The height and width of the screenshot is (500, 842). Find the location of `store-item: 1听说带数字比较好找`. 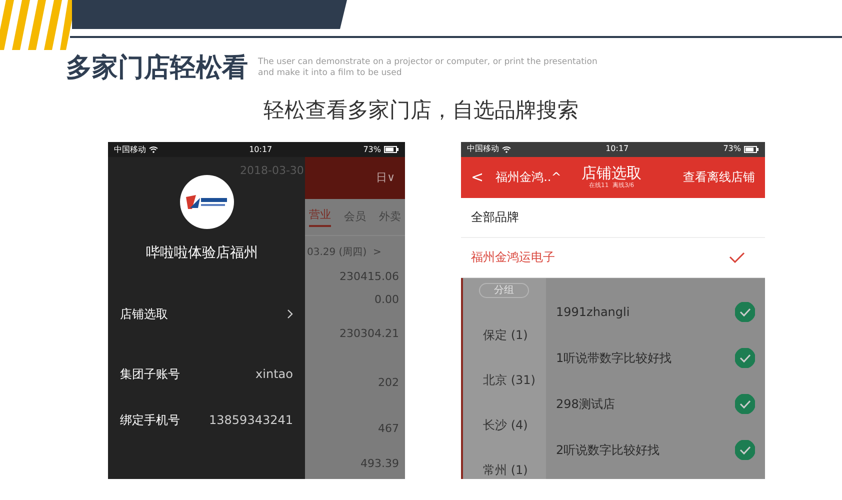

store-item: 1听说带数字比较好找 is located at coordinates (614, 358).